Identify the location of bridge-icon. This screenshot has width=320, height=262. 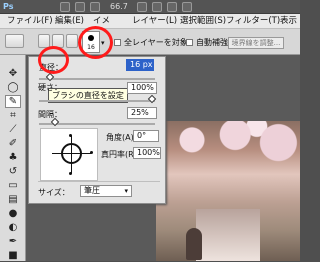
(65, 7).